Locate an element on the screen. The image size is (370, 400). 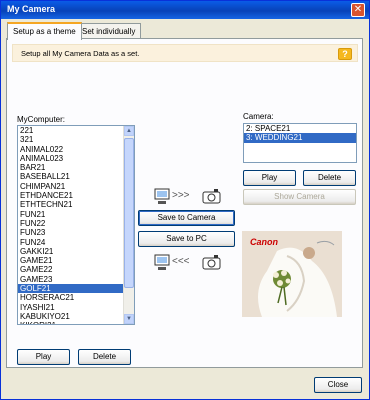
save-to-pc-button: Save to PC is located at coordinates (186, 239).